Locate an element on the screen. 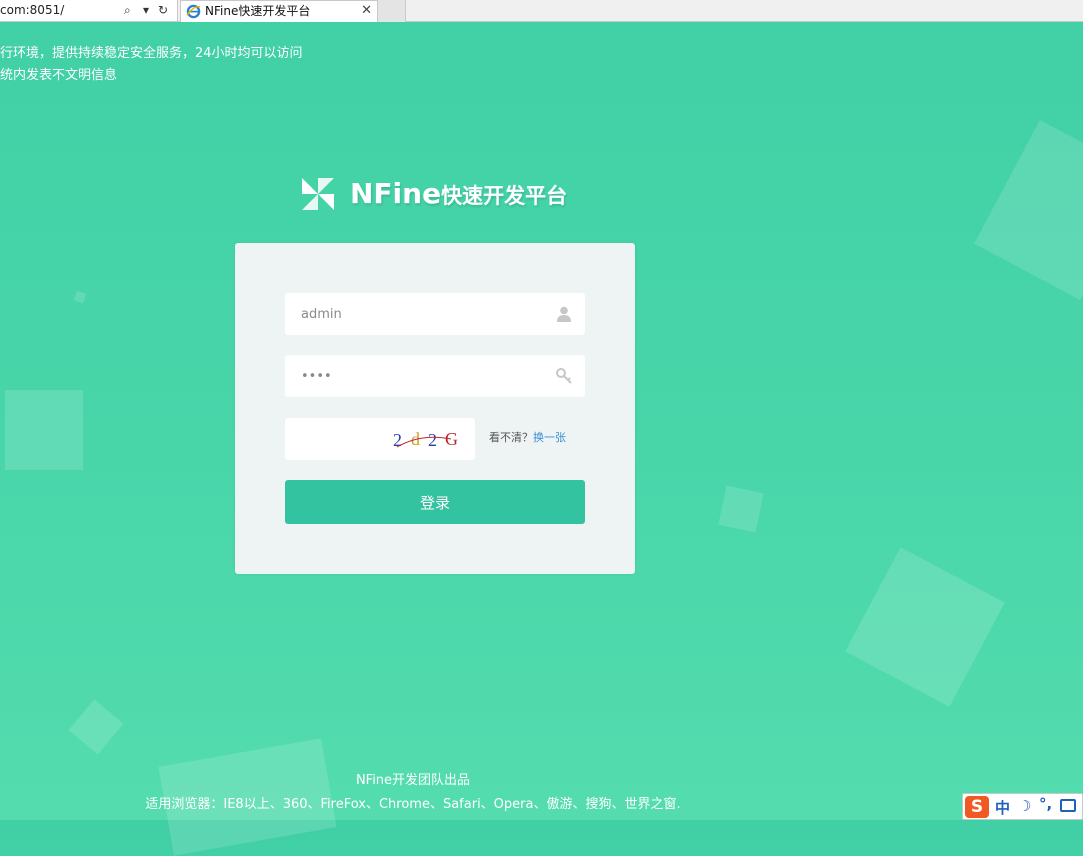 The height and width of the screenshot is (856, 1083). chevron-down-icon: ▾ is located at coordinates (146, 10).